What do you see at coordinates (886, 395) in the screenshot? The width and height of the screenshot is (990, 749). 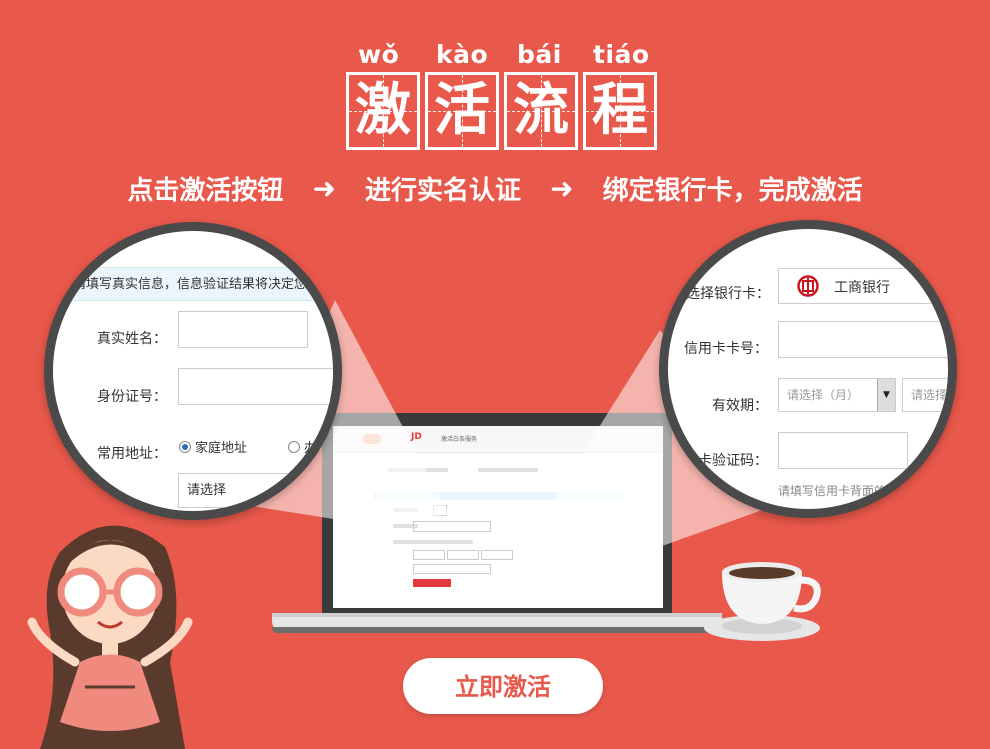 I see `dropdown-arrow-icon: ▼` at bounding box center [886, 395].